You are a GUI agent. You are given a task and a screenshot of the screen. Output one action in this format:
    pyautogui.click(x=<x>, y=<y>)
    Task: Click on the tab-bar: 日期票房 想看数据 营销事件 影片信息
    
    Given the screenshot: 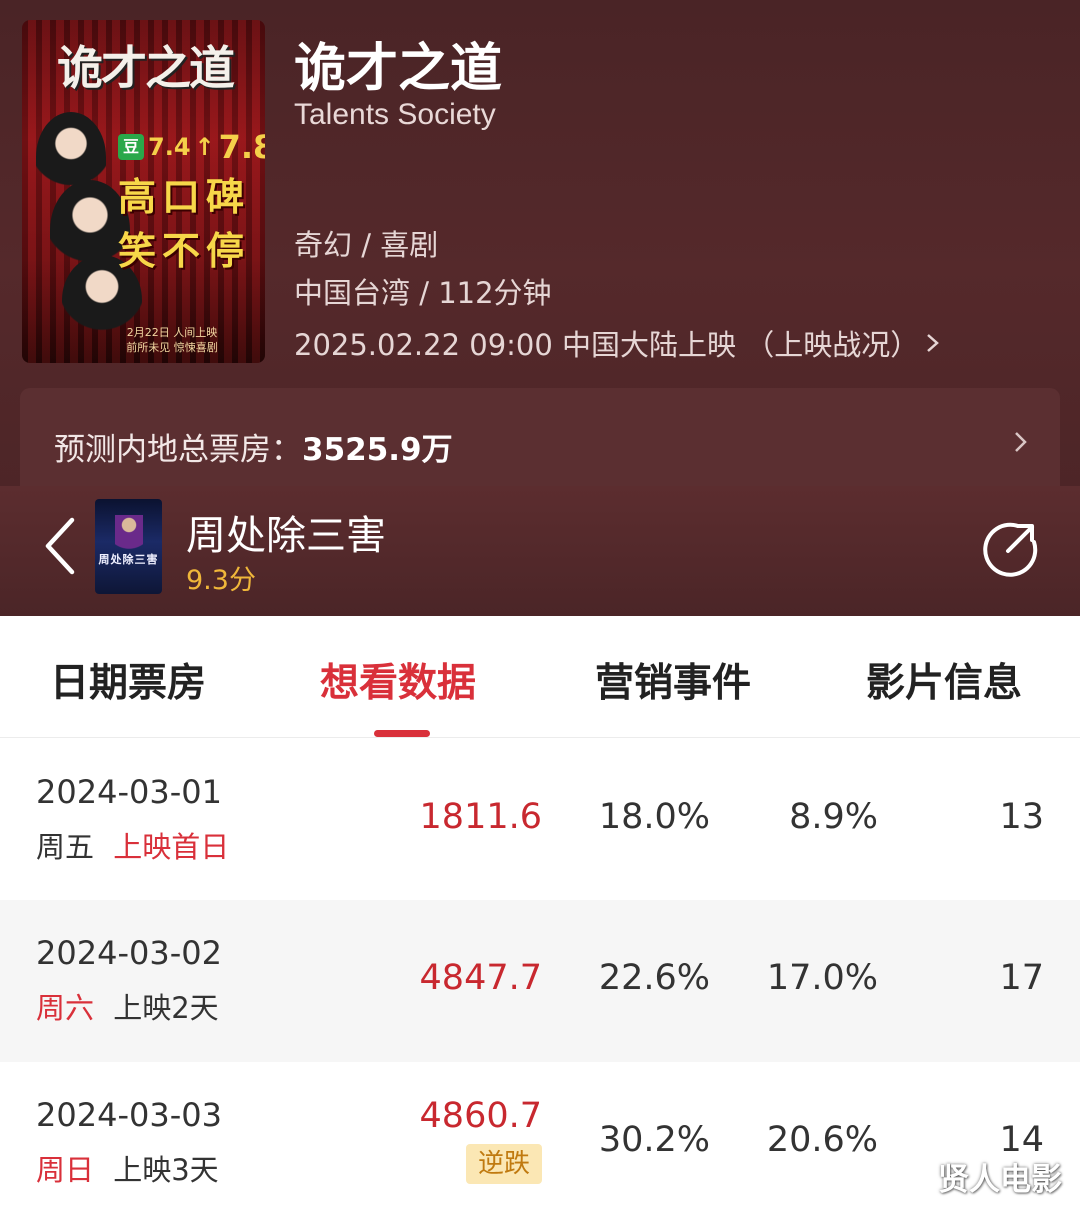 What is the action you would take?
    pyautogui.click(x=540, y=677)
    